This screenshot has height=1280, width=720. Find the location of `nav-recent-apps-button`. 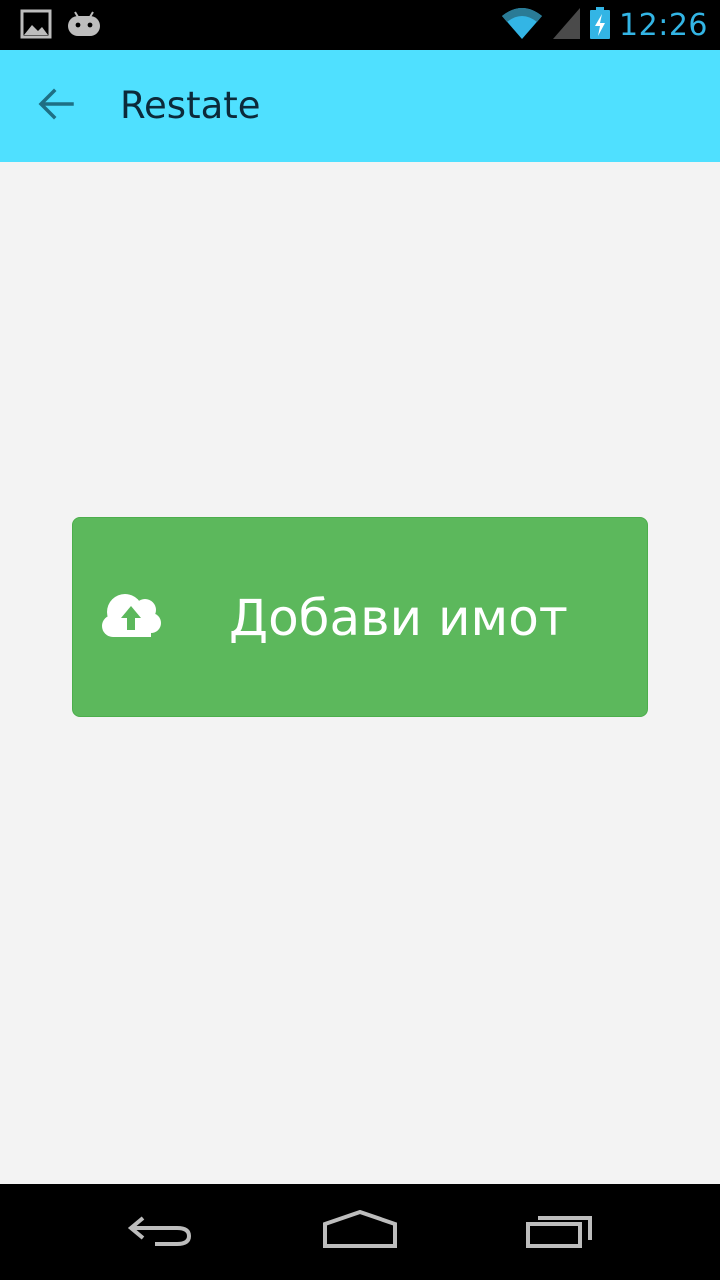

nav-recent-apps-button is located at coordinates (560, 1232).